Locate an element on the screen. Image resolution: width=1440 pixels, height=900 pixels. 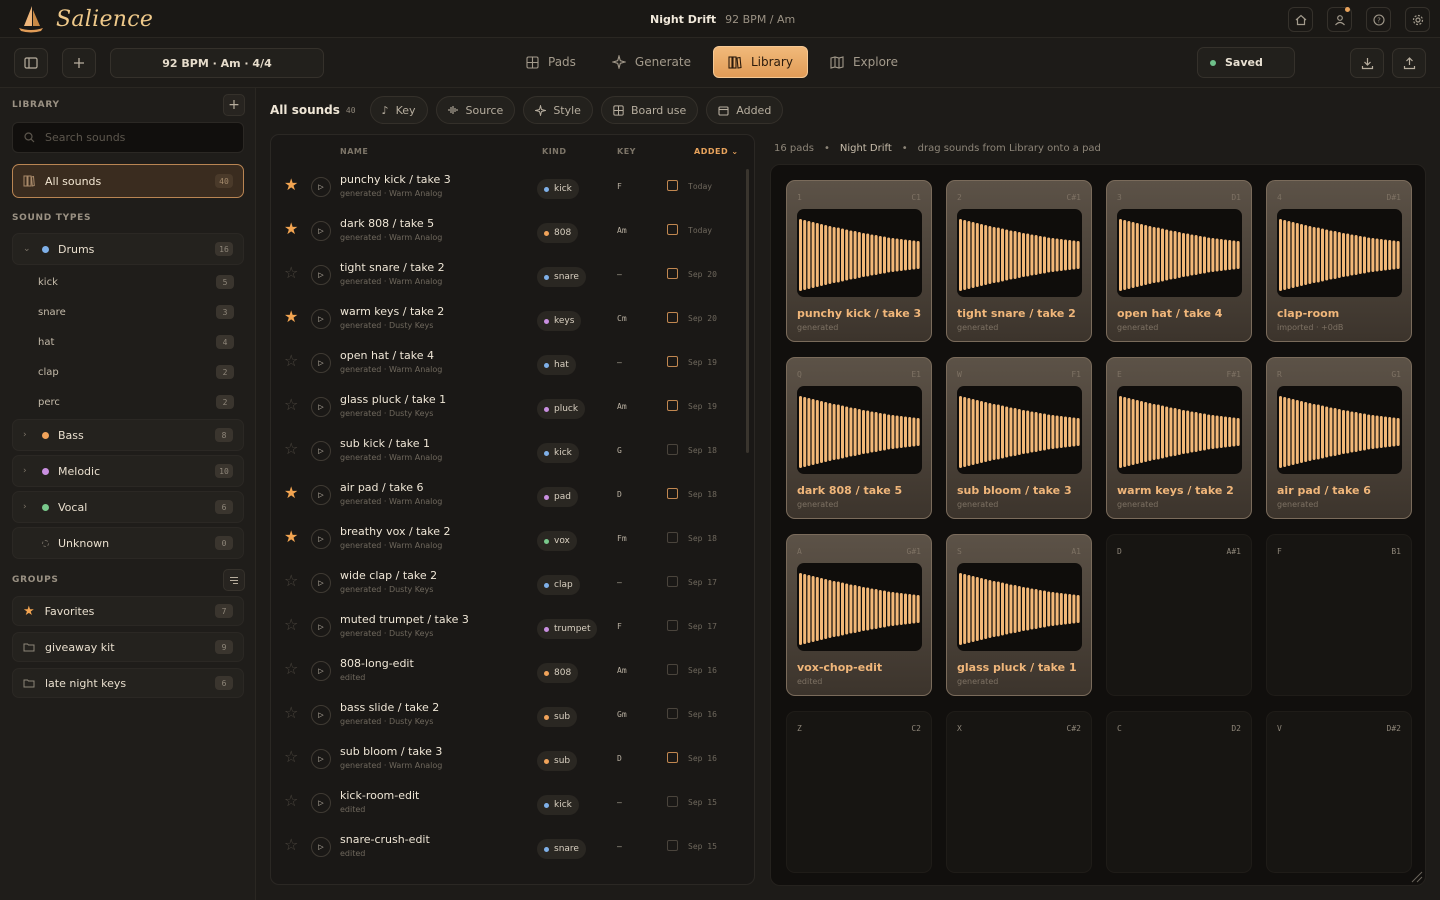
share-button is located at coordinates (1409, 63).